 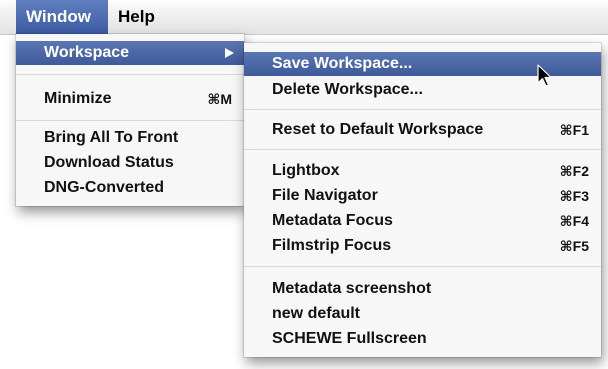 I want to click on menu-item-label: Metadata screenshot, so click(x=352, y=288).